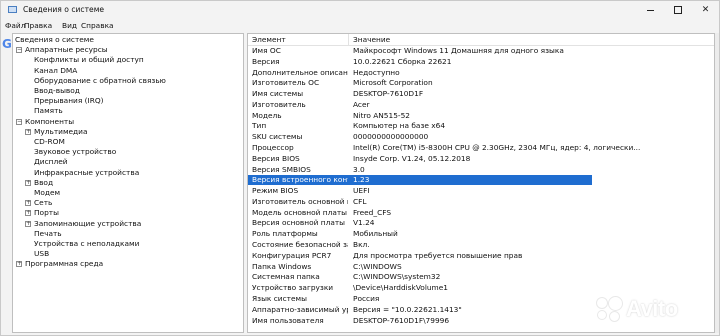  I want to click on table-row: Папка Windows C:\WINDOWS, so click(481, 266).